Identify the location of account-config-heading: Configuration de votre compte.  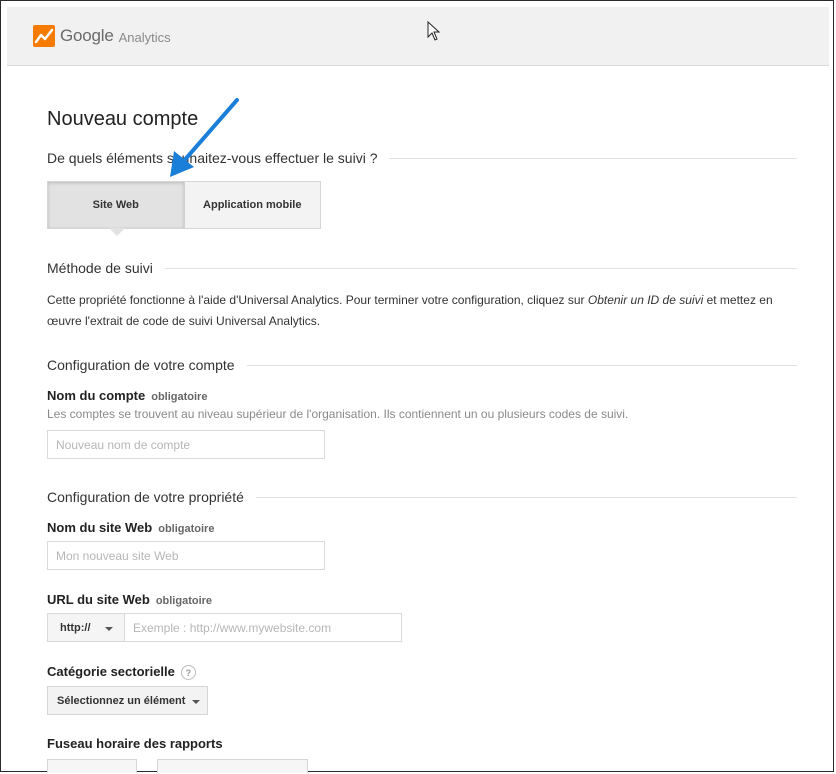
(422, 365).